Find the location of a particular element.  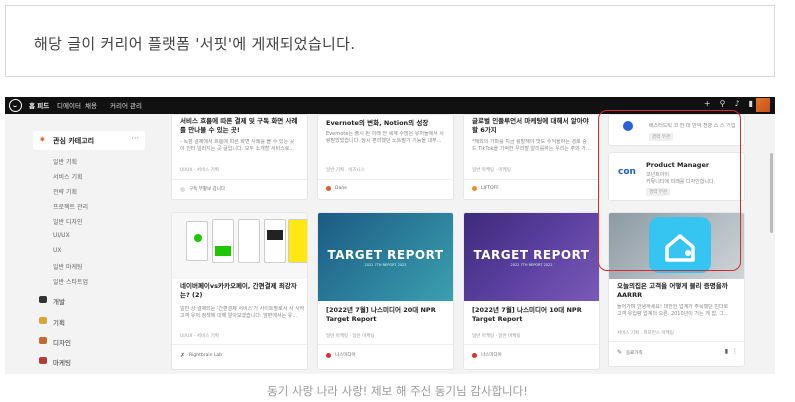

megaphone-icon is located at coordinates (43, 360).